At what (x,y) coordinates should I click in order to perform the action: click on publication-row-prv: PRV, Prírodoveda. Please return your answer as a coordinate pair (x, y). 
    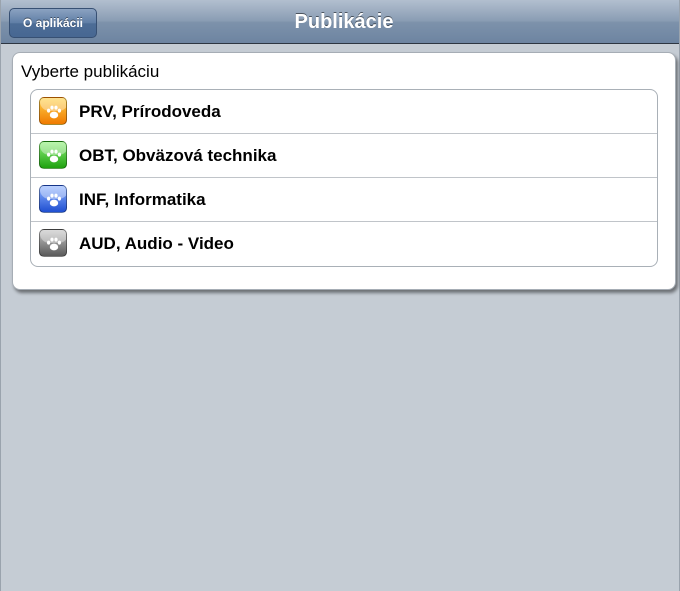
    Looking at the image, I should click on (344, 112).